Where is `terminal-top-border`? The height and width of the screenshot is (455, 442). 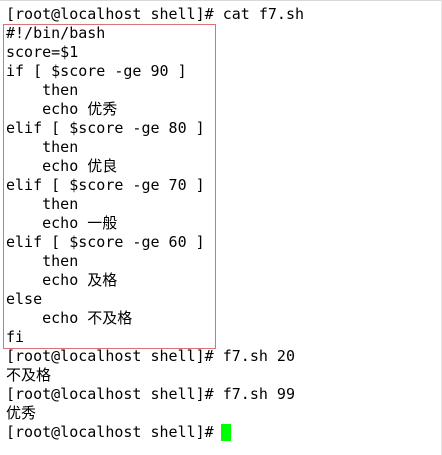
terminal-top-border is located at coordinates (221, 0).